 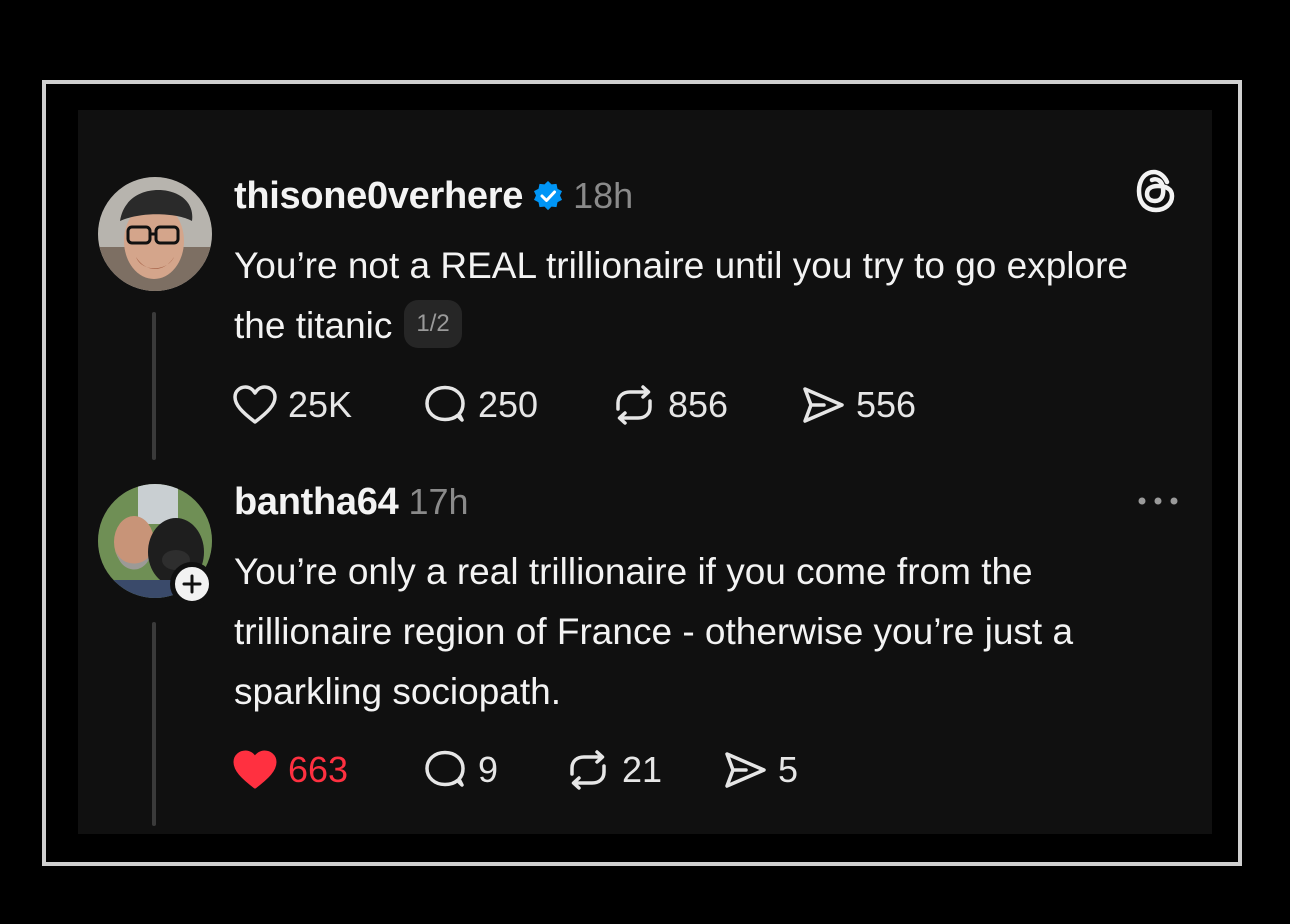 I want to click on like-button: 25K, so click(x=327, y=405).